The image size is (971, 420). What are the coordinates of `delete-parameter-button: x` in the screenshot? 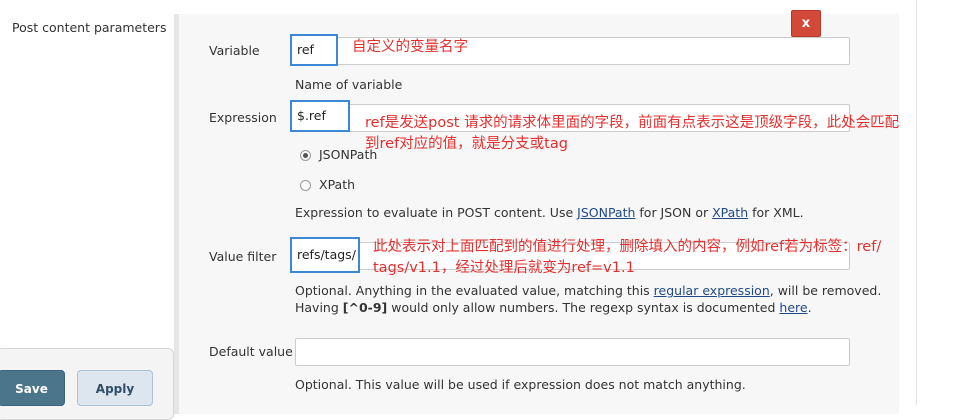 It's located at (806, 23).